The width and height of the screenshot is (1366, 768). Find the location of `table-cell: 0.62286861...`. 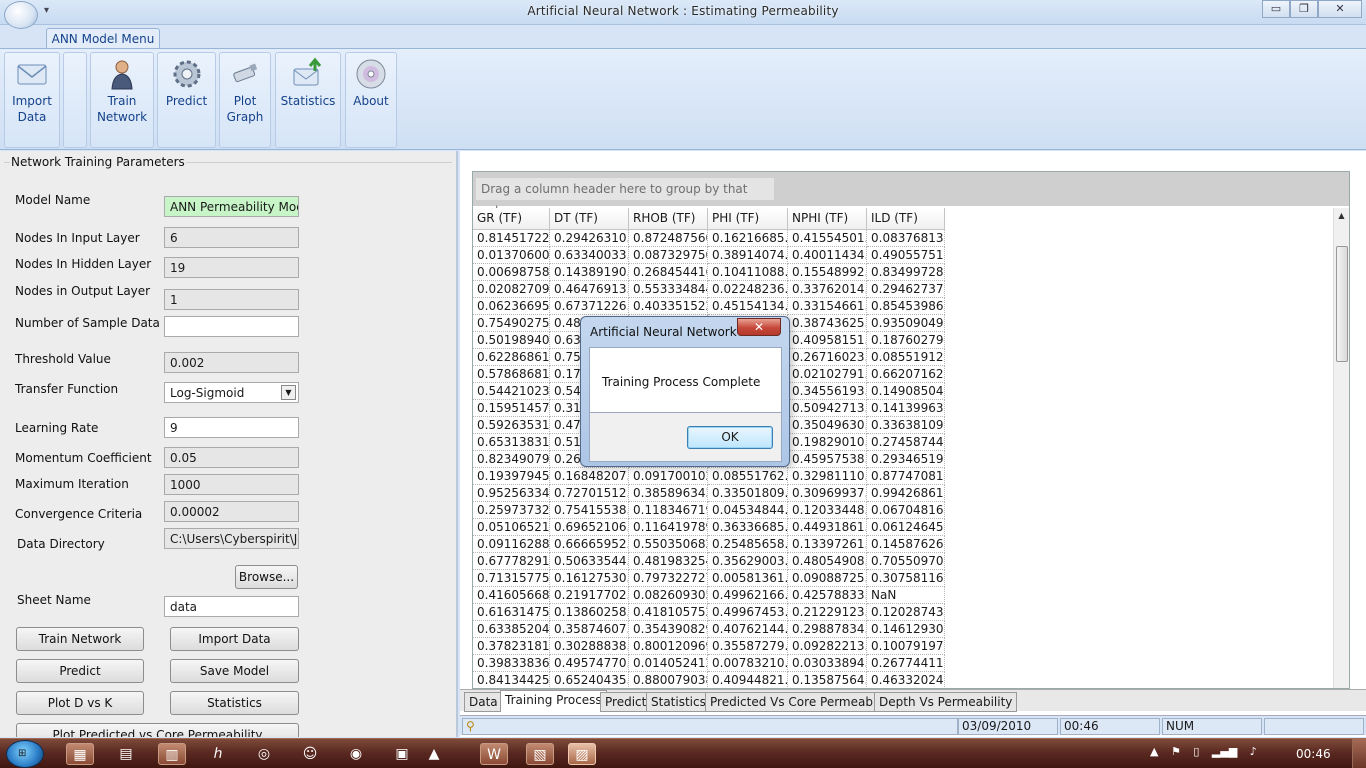

table-cell: 0.62286861... is located at coordinates (511, 357).